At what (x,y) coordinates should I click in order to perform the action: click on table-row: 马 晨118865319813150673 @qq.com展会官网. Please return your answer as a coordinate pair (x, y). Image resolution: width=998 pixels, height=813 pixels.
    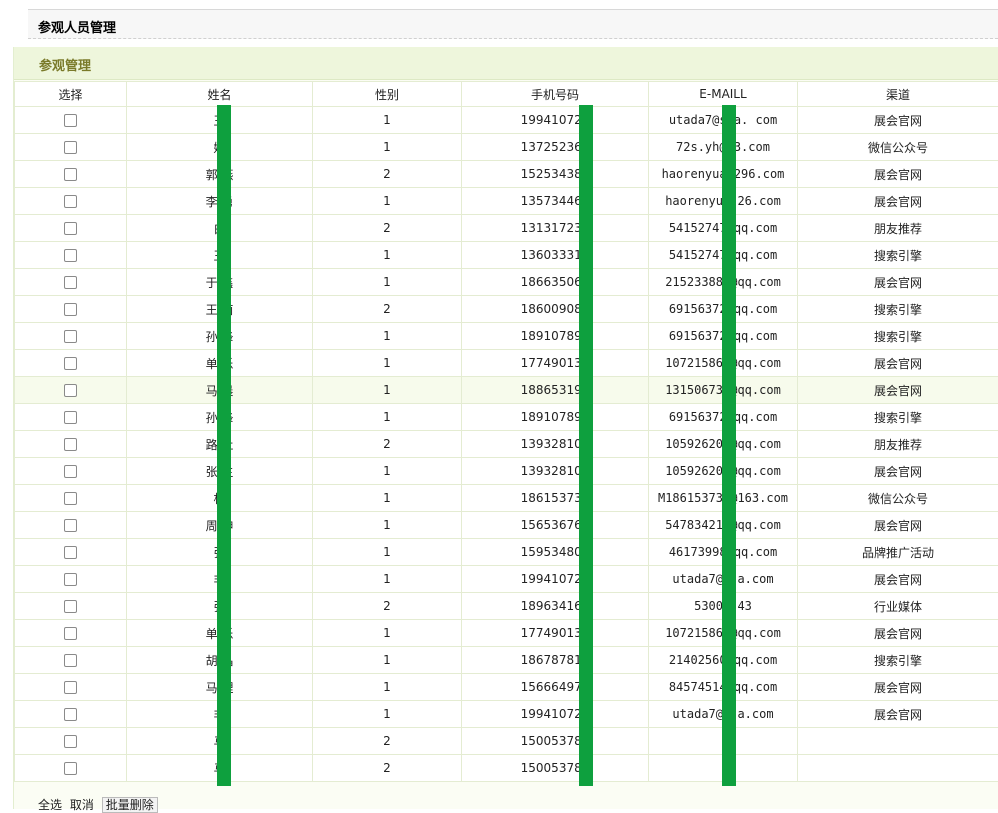
    Looking at the image, I should click on (506, 390).